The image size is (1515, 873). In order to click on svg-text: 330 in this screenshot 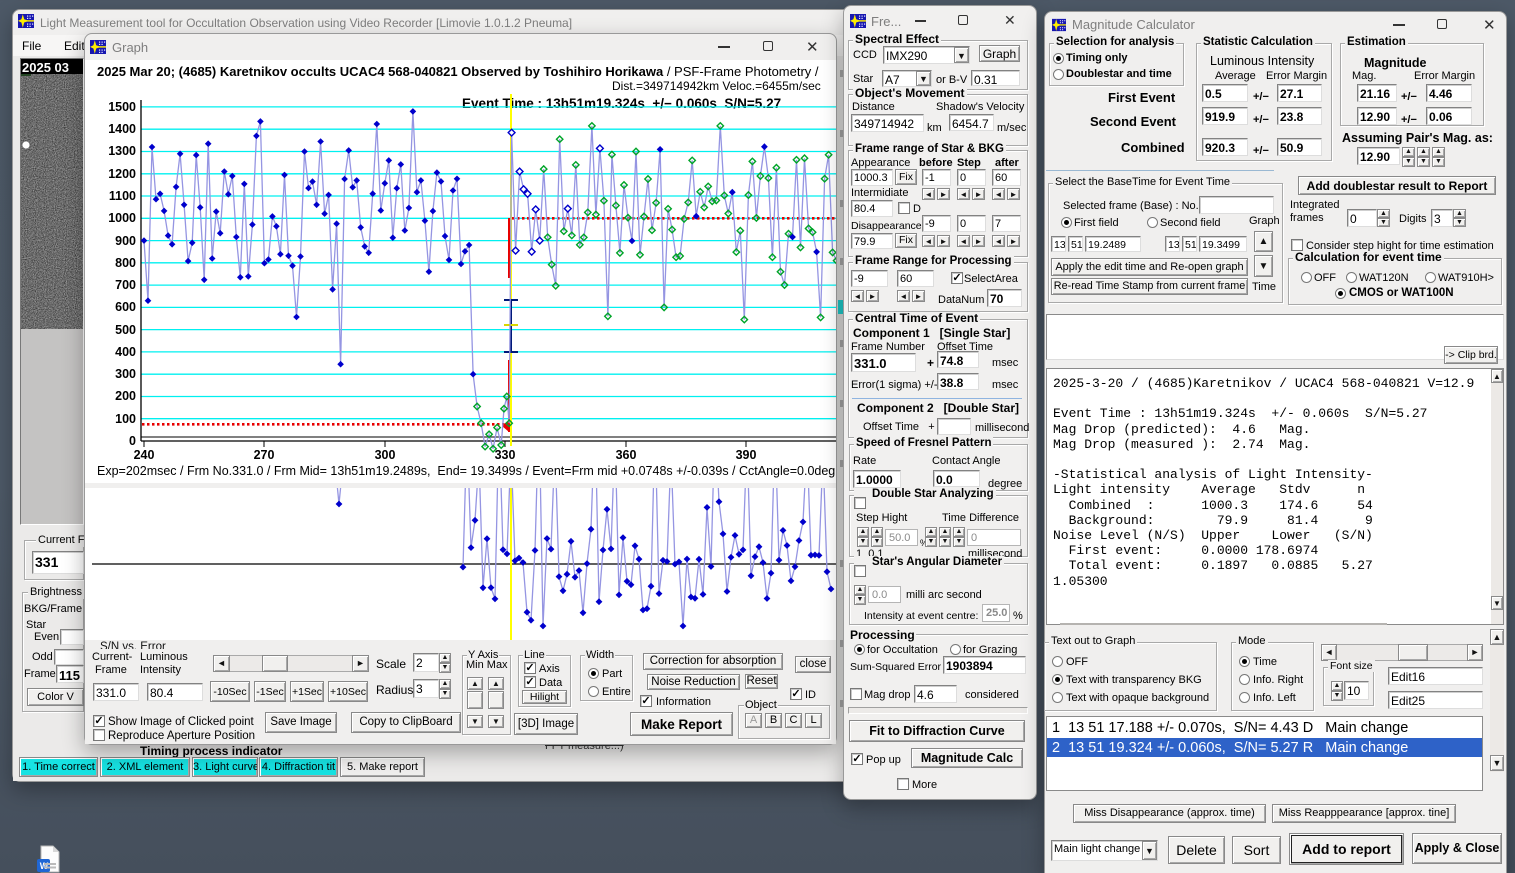, I will do `click(505, 455)`.